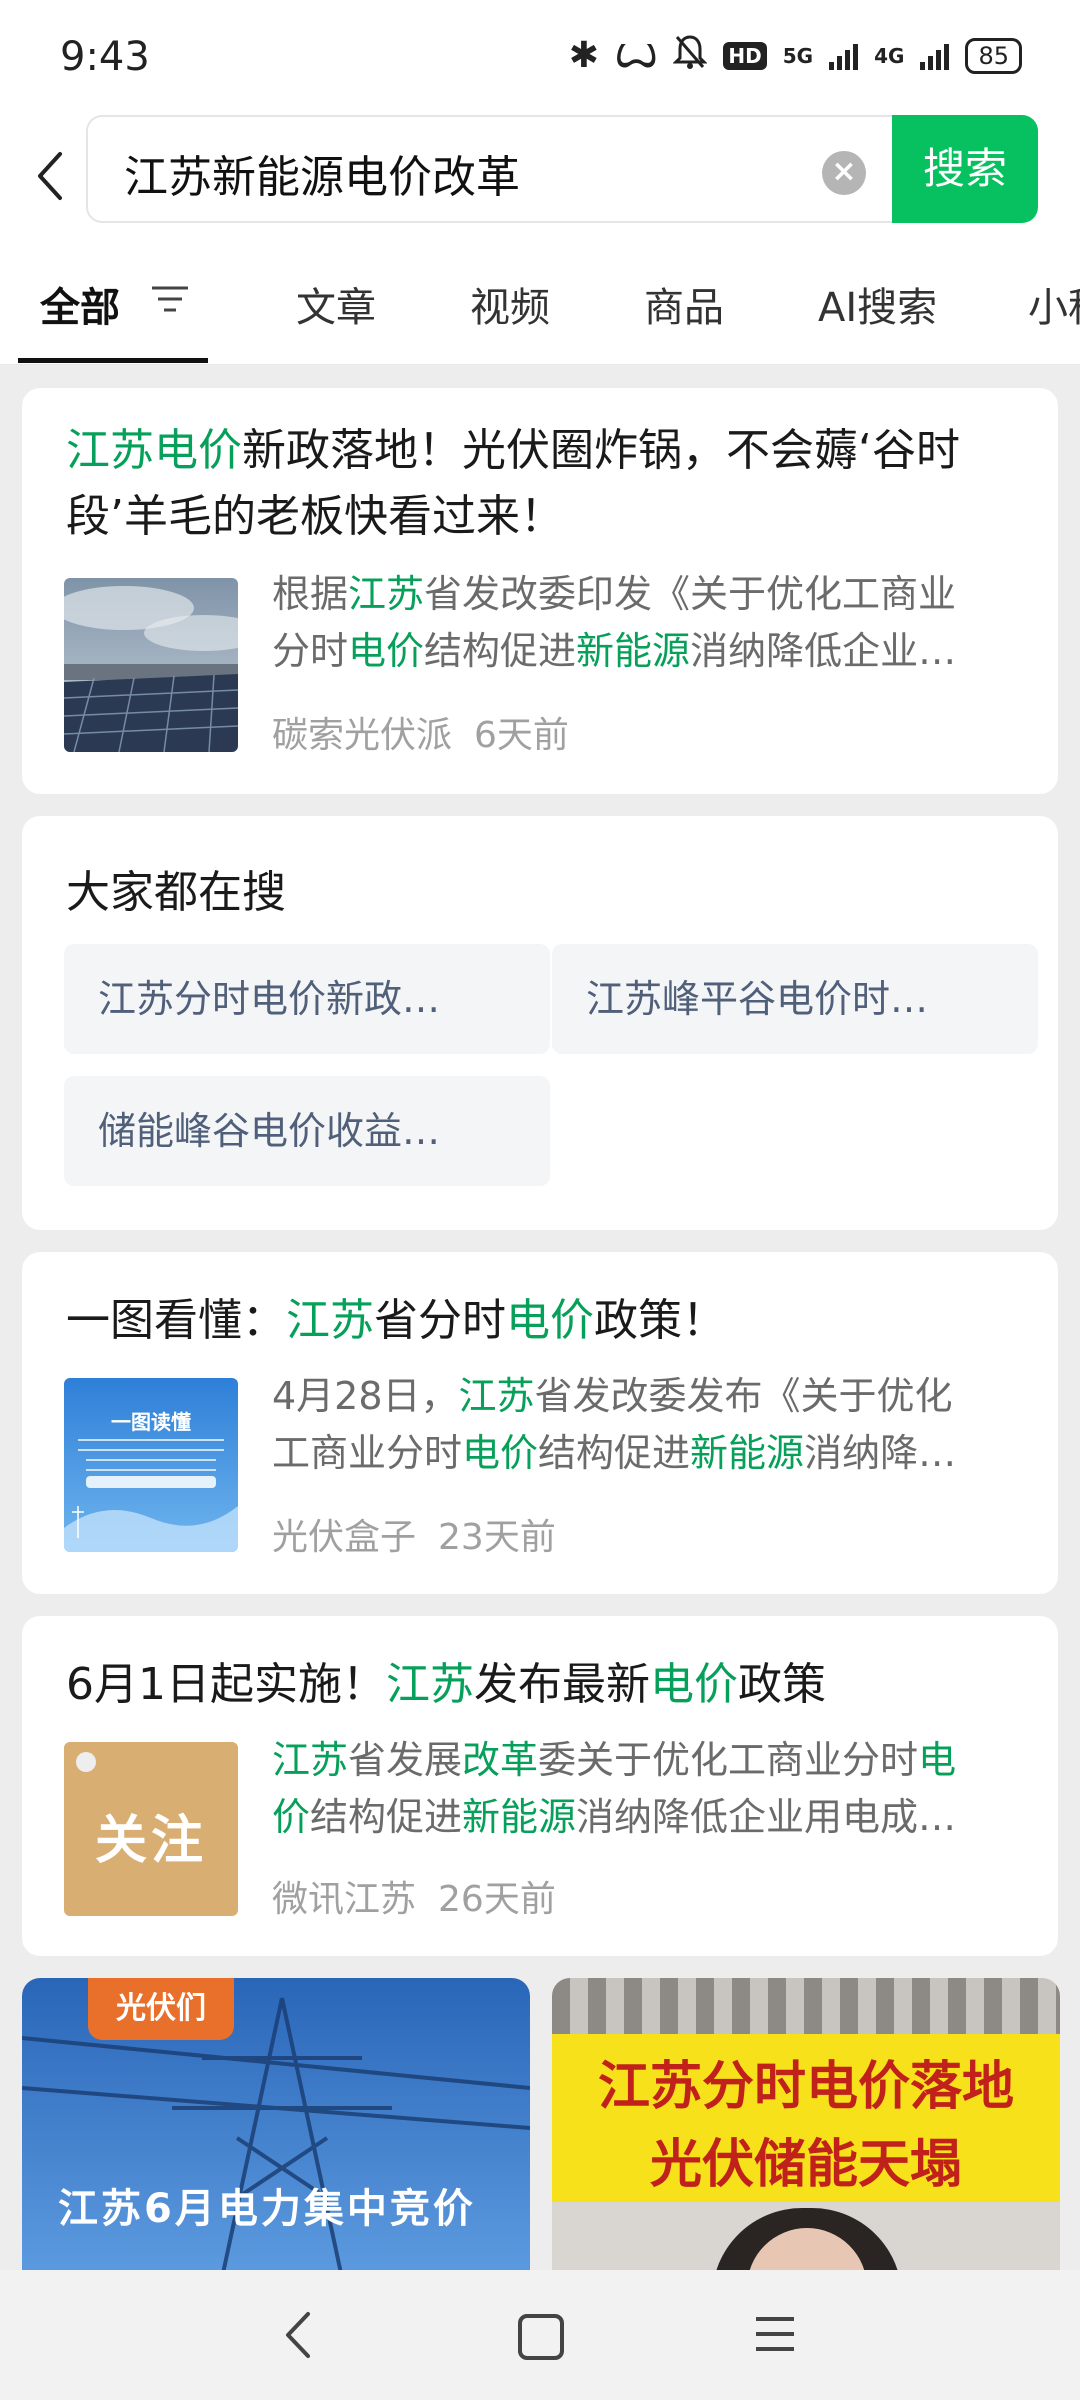  Describe the element at coordinates (80, 304) in the screenshot. I see `tab-all: 全部` at that location.